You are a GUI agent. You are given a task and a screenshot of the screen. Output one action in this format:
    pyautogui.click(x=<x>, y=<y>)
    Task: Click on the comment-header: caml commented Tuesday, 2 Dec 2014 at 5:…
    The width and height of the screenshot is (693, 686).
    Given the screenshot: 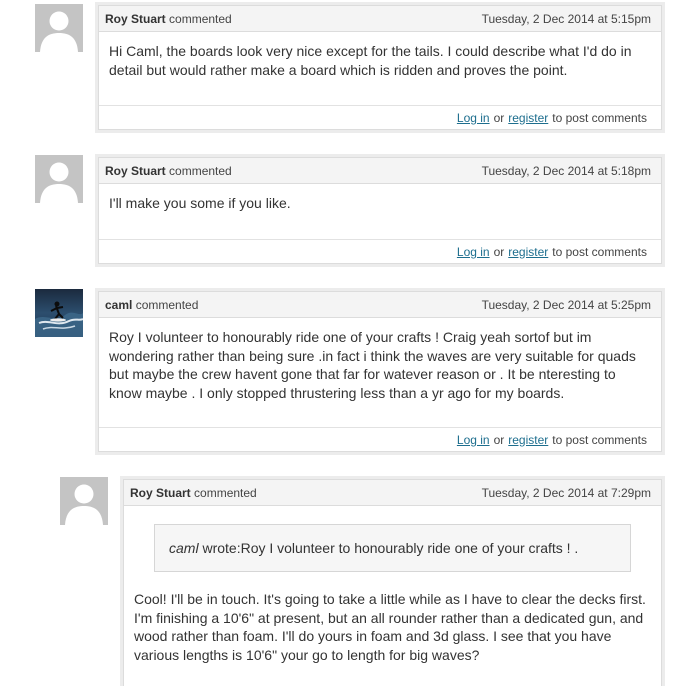 What is the action you would take?
    pyautogui.click(x=380, y=305)
    